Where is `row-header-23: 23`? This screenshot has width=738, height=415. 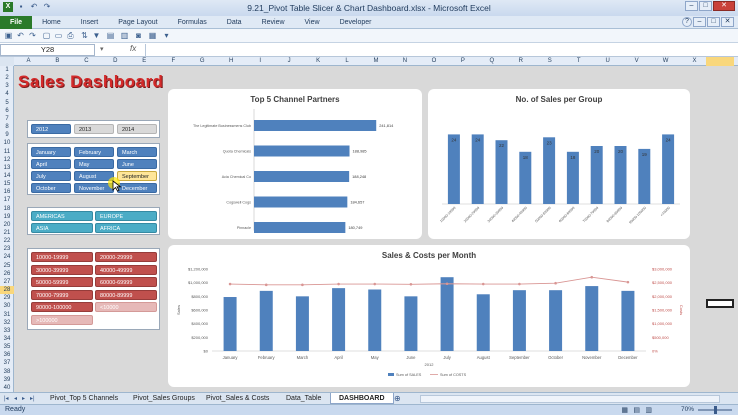 row-header-23: 23 is located at coordinates (7, 249).